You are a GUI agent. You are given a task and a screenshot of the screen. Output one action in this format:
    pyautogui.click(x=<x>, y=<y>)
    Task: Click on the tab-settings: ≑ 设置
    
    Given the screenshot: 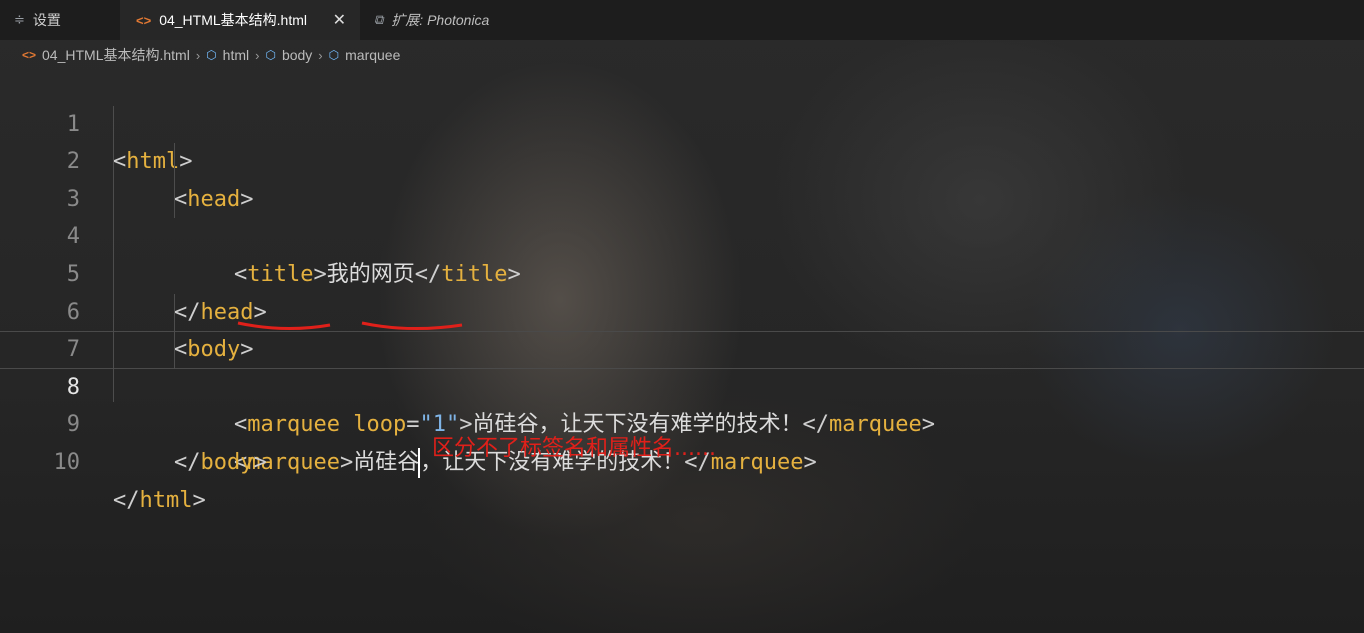 What is the action you would take?
    pyautogui.click(x=60, y=20)
    